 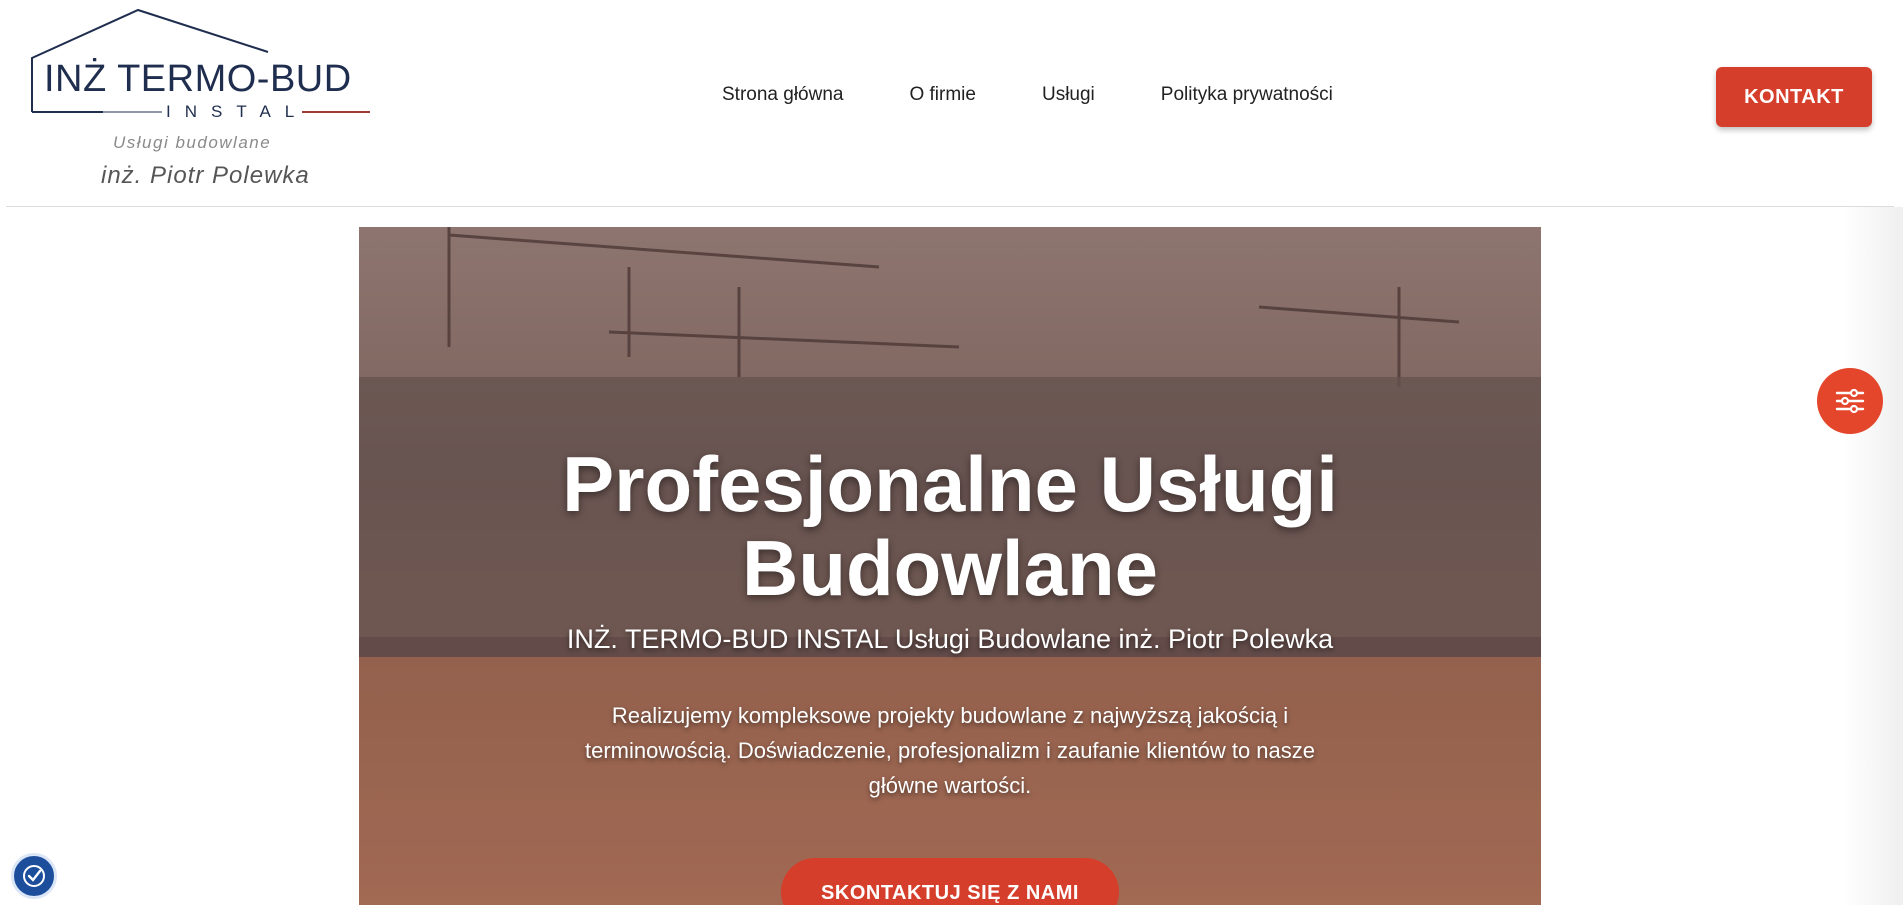 What do you see at coordinates (198, 79) in the screenshot?
I see `logo-main-text: INŻ TERMO-BUD` at bounding box center [198, 79].